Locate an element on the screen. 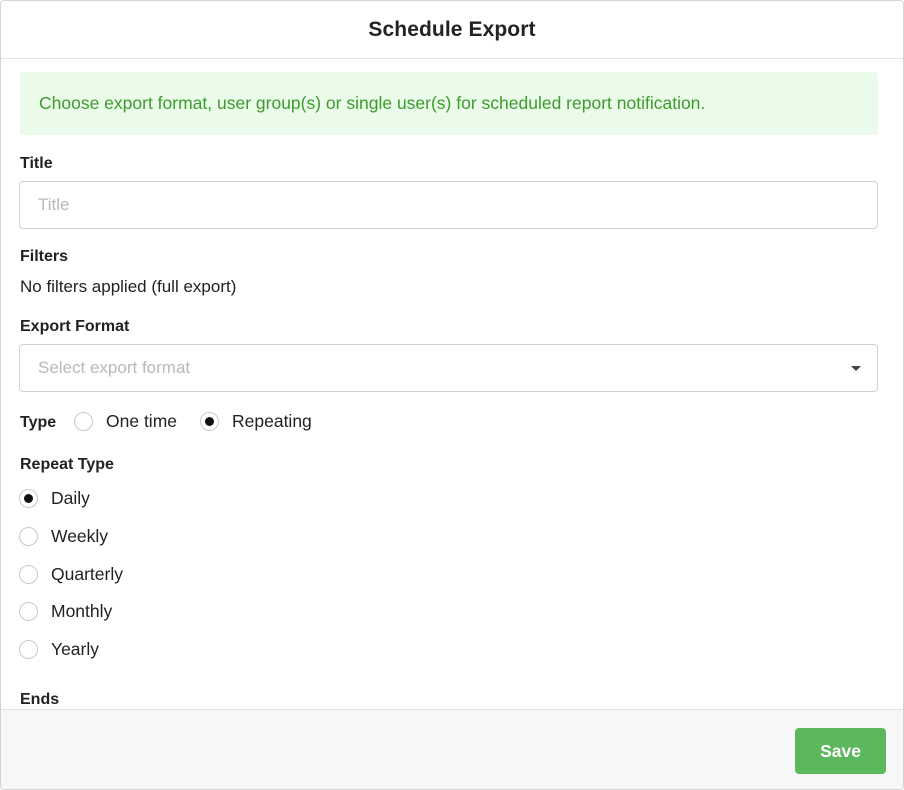  type-option-one-time: One time is located at coordinates (125, 421).